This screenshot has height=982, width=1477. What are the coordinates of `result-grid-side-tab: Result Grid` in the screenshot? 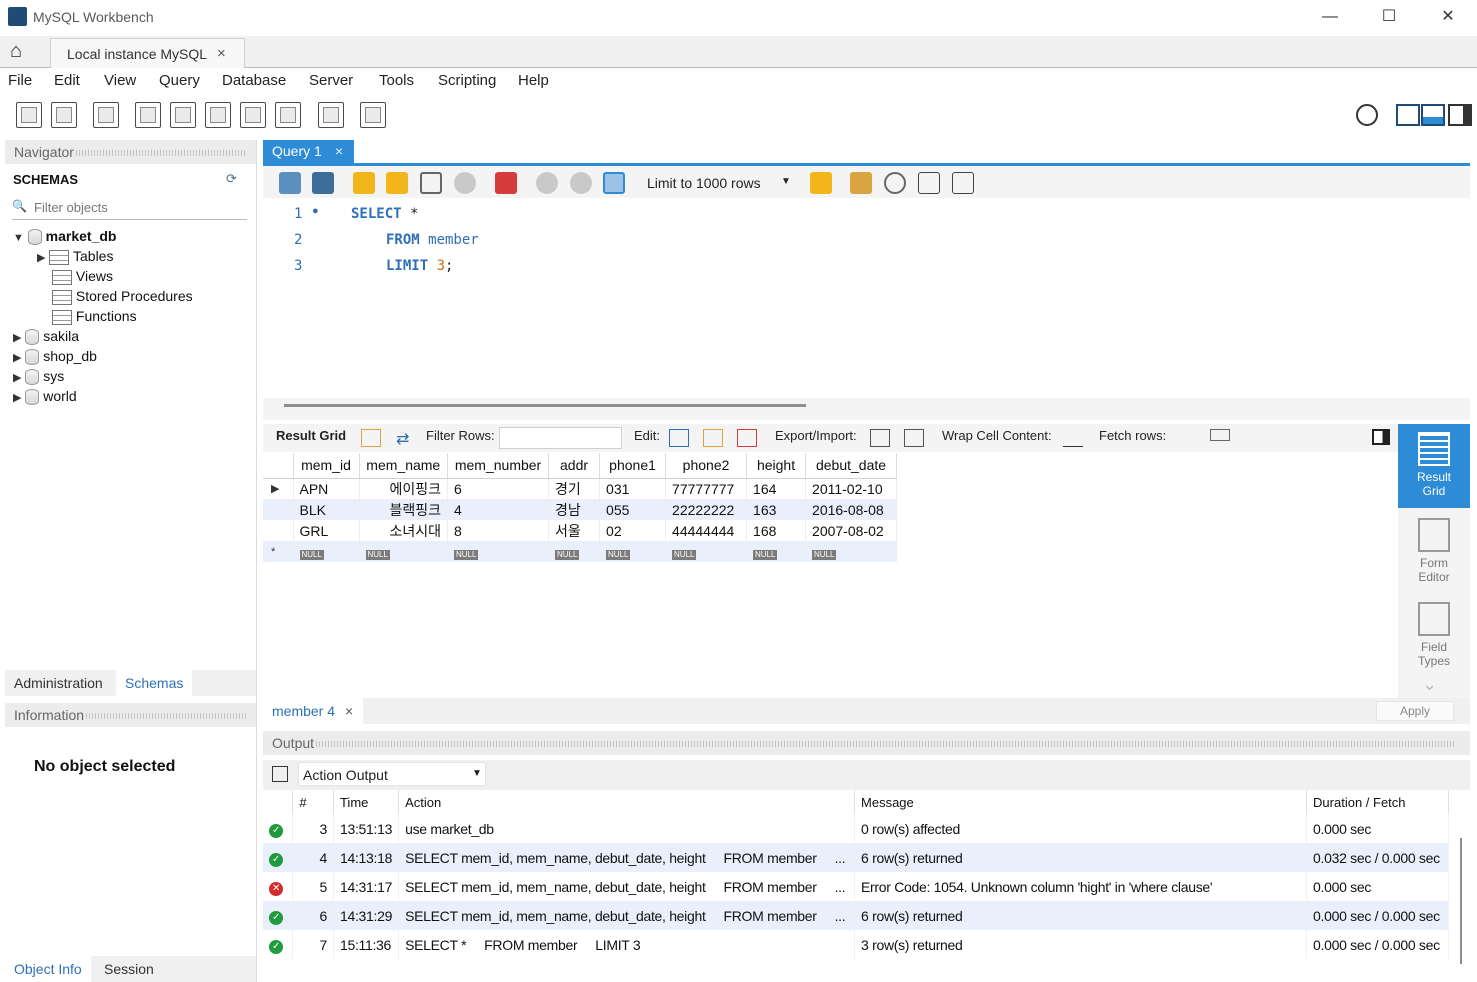 It's located at (1434, 466).